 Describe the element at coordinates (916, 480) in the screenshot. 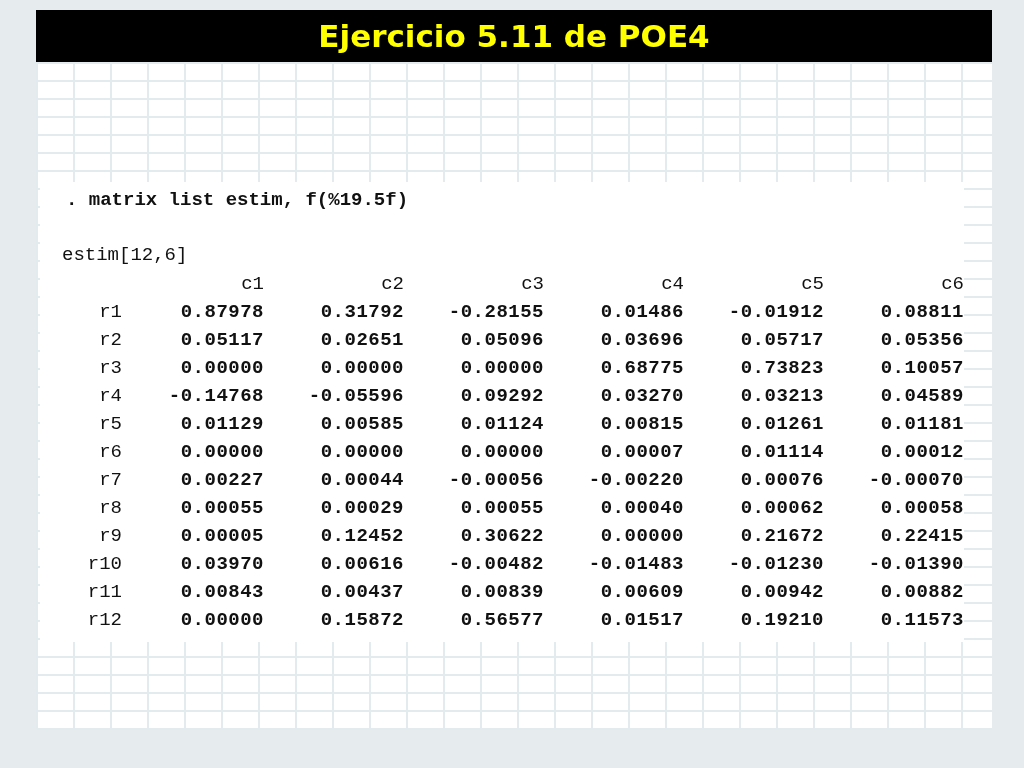

I see `table-cell: -0.00070` at that location.